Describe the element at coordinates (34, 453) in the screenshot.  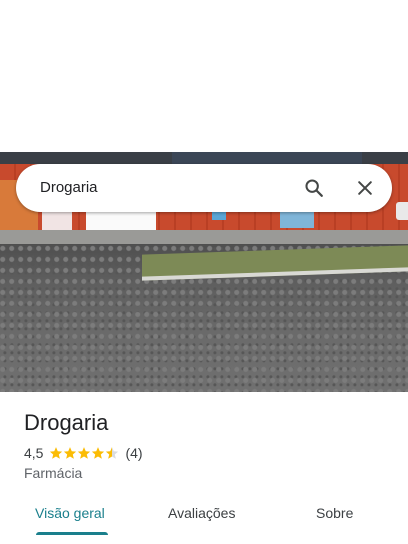
I see `rating-value: 4,5` at that location.